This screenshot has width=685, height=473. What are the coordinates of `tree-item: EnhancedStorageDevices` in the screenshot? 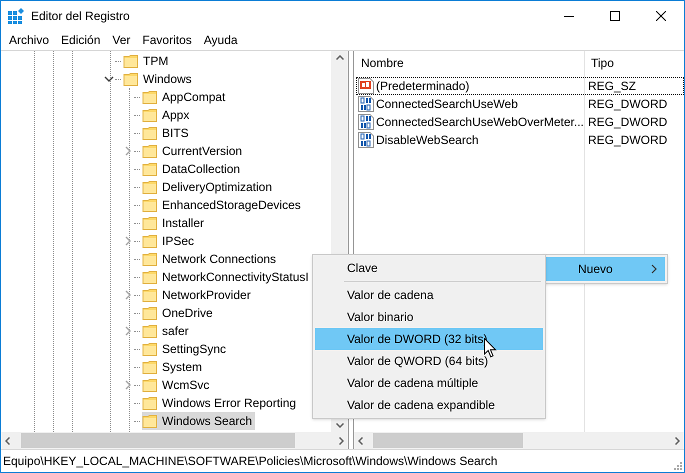 It's located at (223, 205).